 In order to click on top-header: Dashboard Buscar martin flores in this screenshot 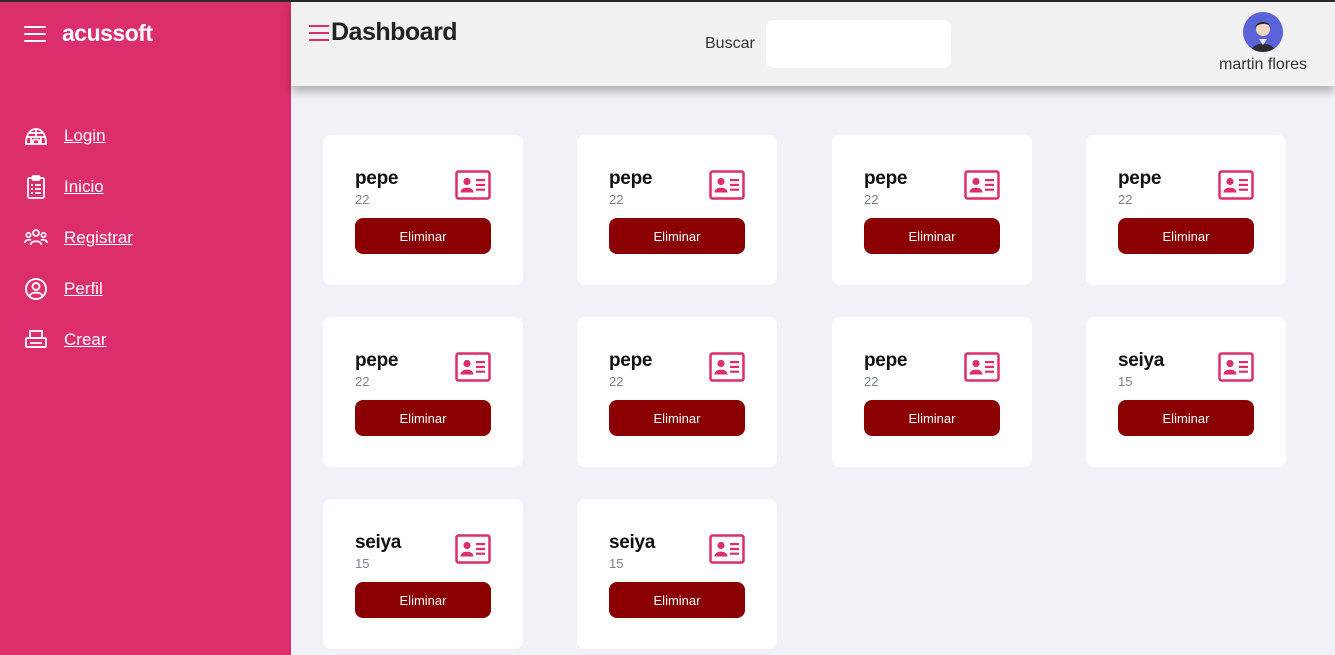, I will do `click(813, 44)`.